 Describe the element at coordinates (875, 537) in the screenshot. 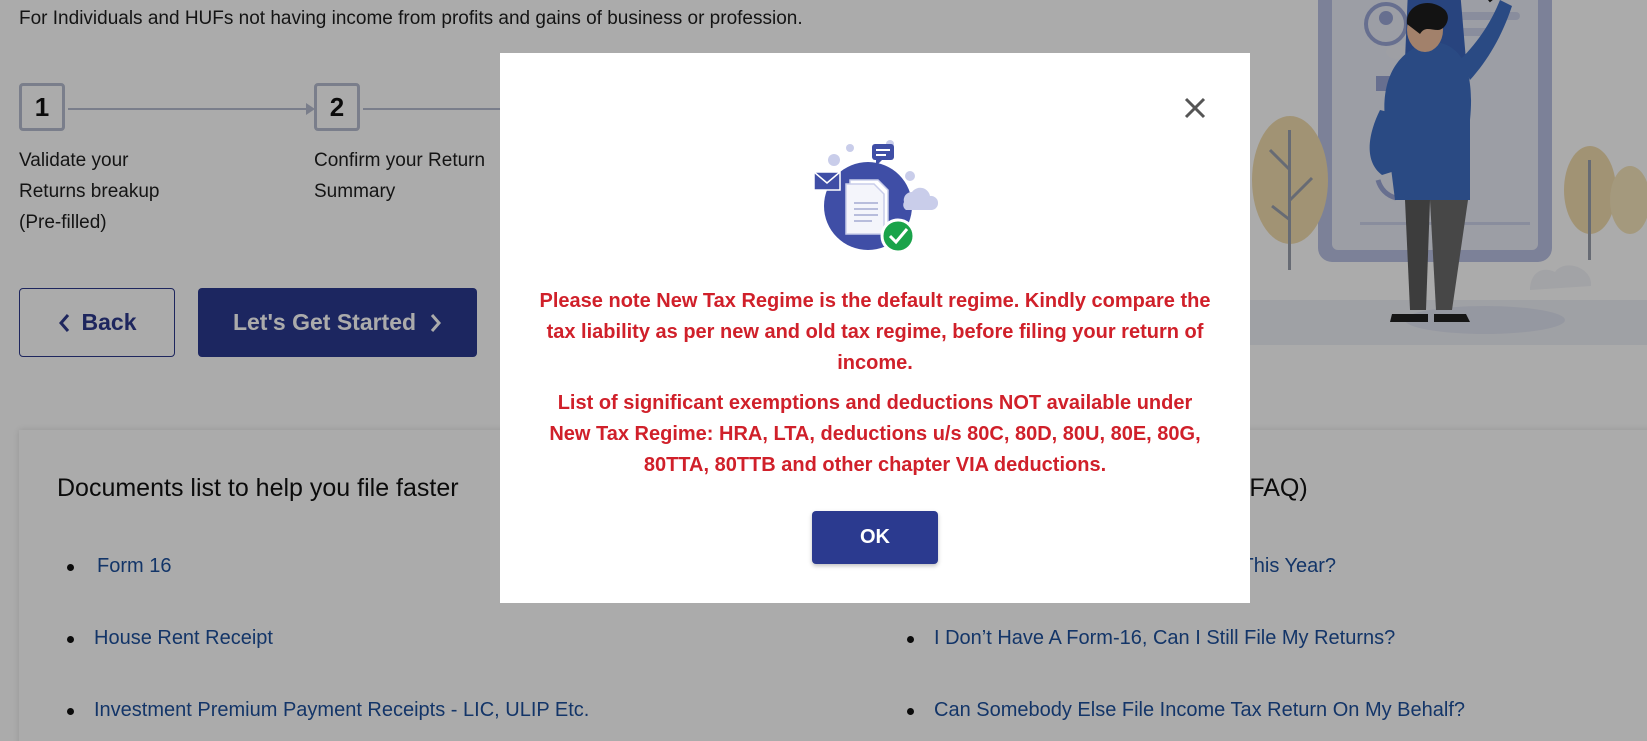

I see `ok-button: OK` at that location.